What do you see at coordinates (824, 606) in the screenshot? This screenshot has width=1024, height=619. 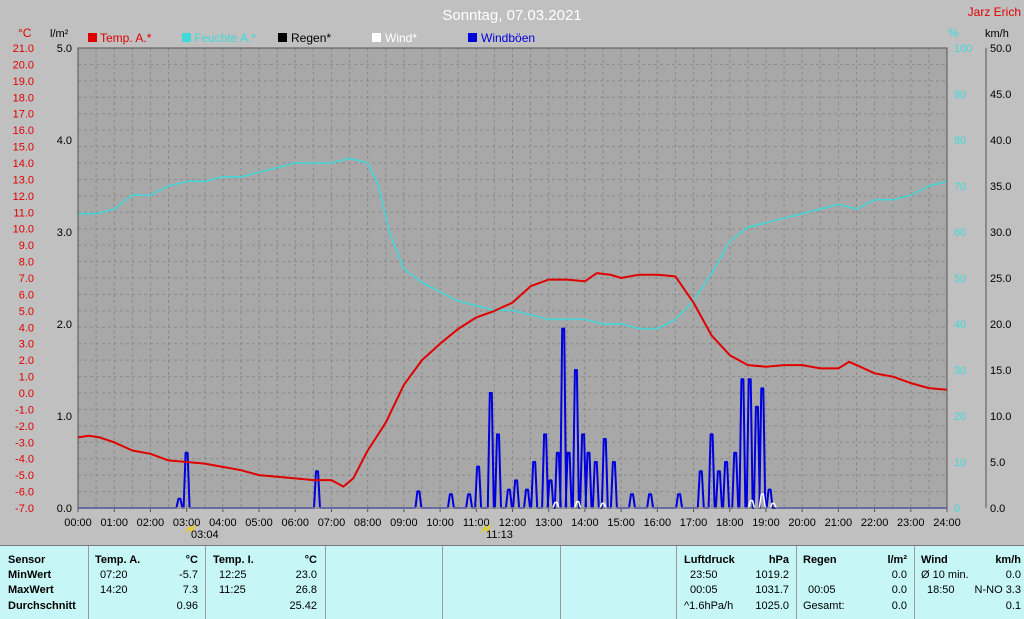 I see `rain-total-label: Gesamt:` at bounding box center [824, 606].